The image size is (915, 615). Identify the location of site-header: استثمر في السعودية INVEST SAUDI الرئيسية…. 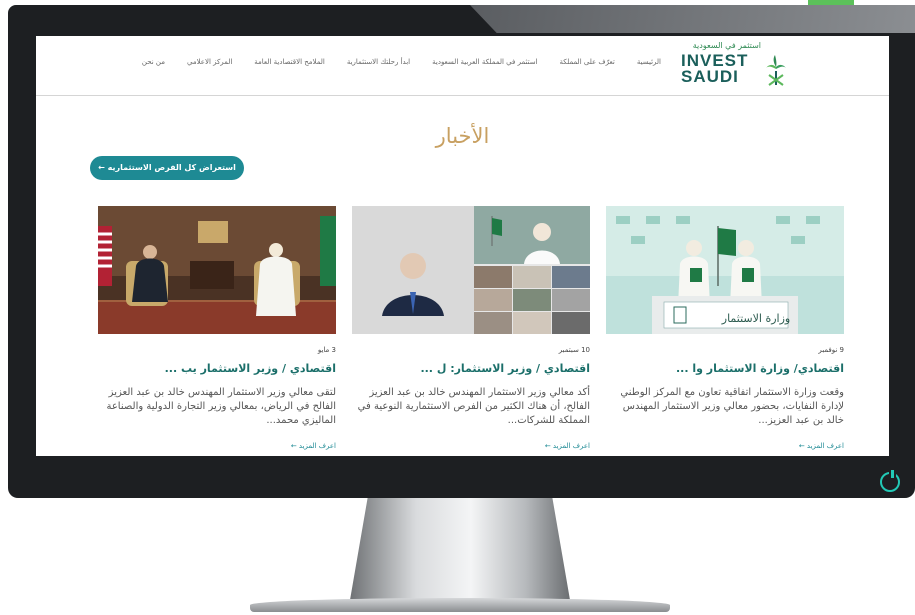
(462, 66).